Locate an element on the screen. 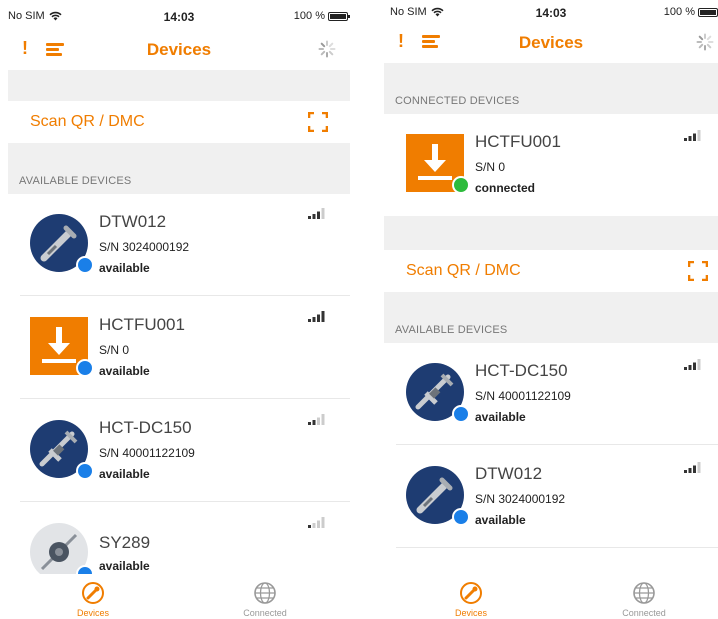 This screenshot has width=718, height=619. connected-devices-header: CONNECTED DEVICES is located at coordinates (551, 88).